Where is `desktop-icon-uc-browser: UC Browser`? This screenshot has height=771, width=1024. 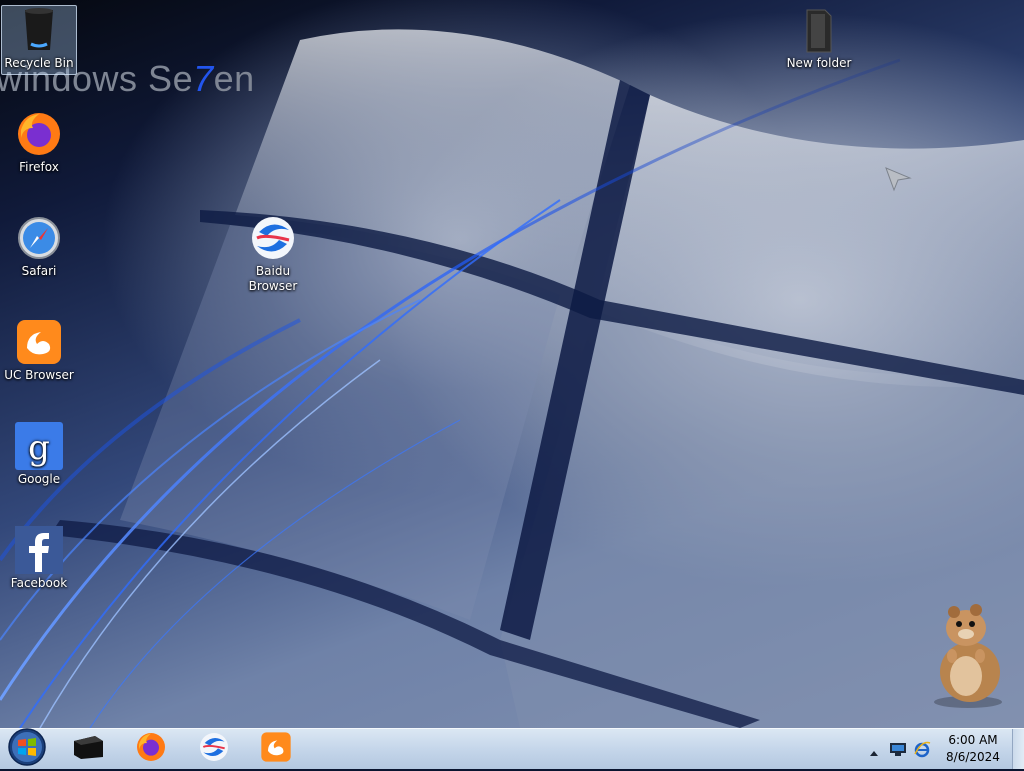
desktop-icon-uc-browser: UC Browser is located at coordinates (39, 350).